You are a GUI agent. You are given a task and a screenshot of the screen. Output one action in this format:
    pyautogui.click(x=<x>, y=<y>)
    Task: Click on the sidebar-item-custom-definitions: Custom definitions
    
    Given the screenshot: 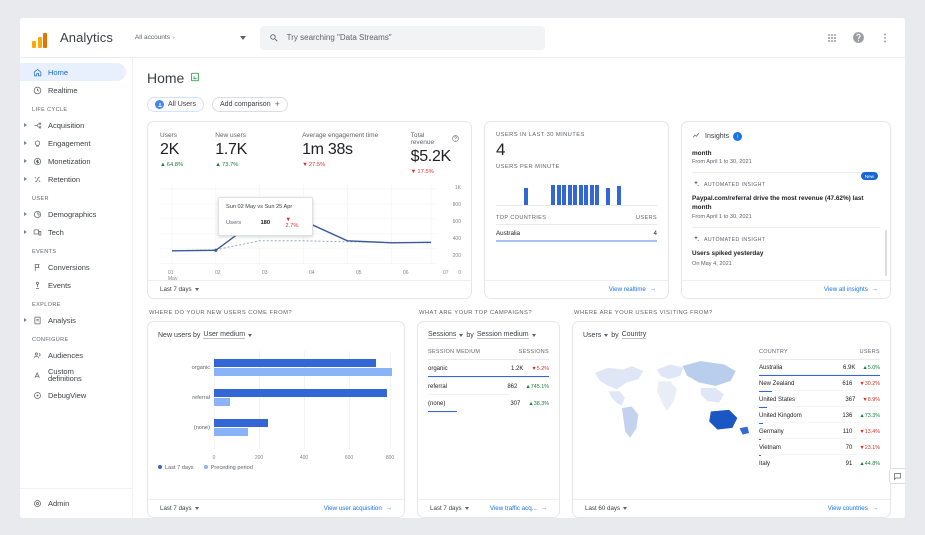 What is the action you would take?
    pyautogui.click(x=76, y=375)
    